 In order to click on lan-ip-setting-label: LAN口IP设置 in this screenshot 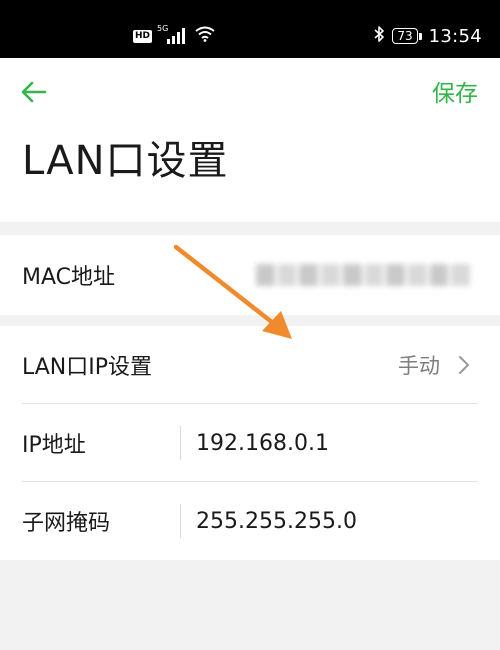, I will do `click(87, 367)`.